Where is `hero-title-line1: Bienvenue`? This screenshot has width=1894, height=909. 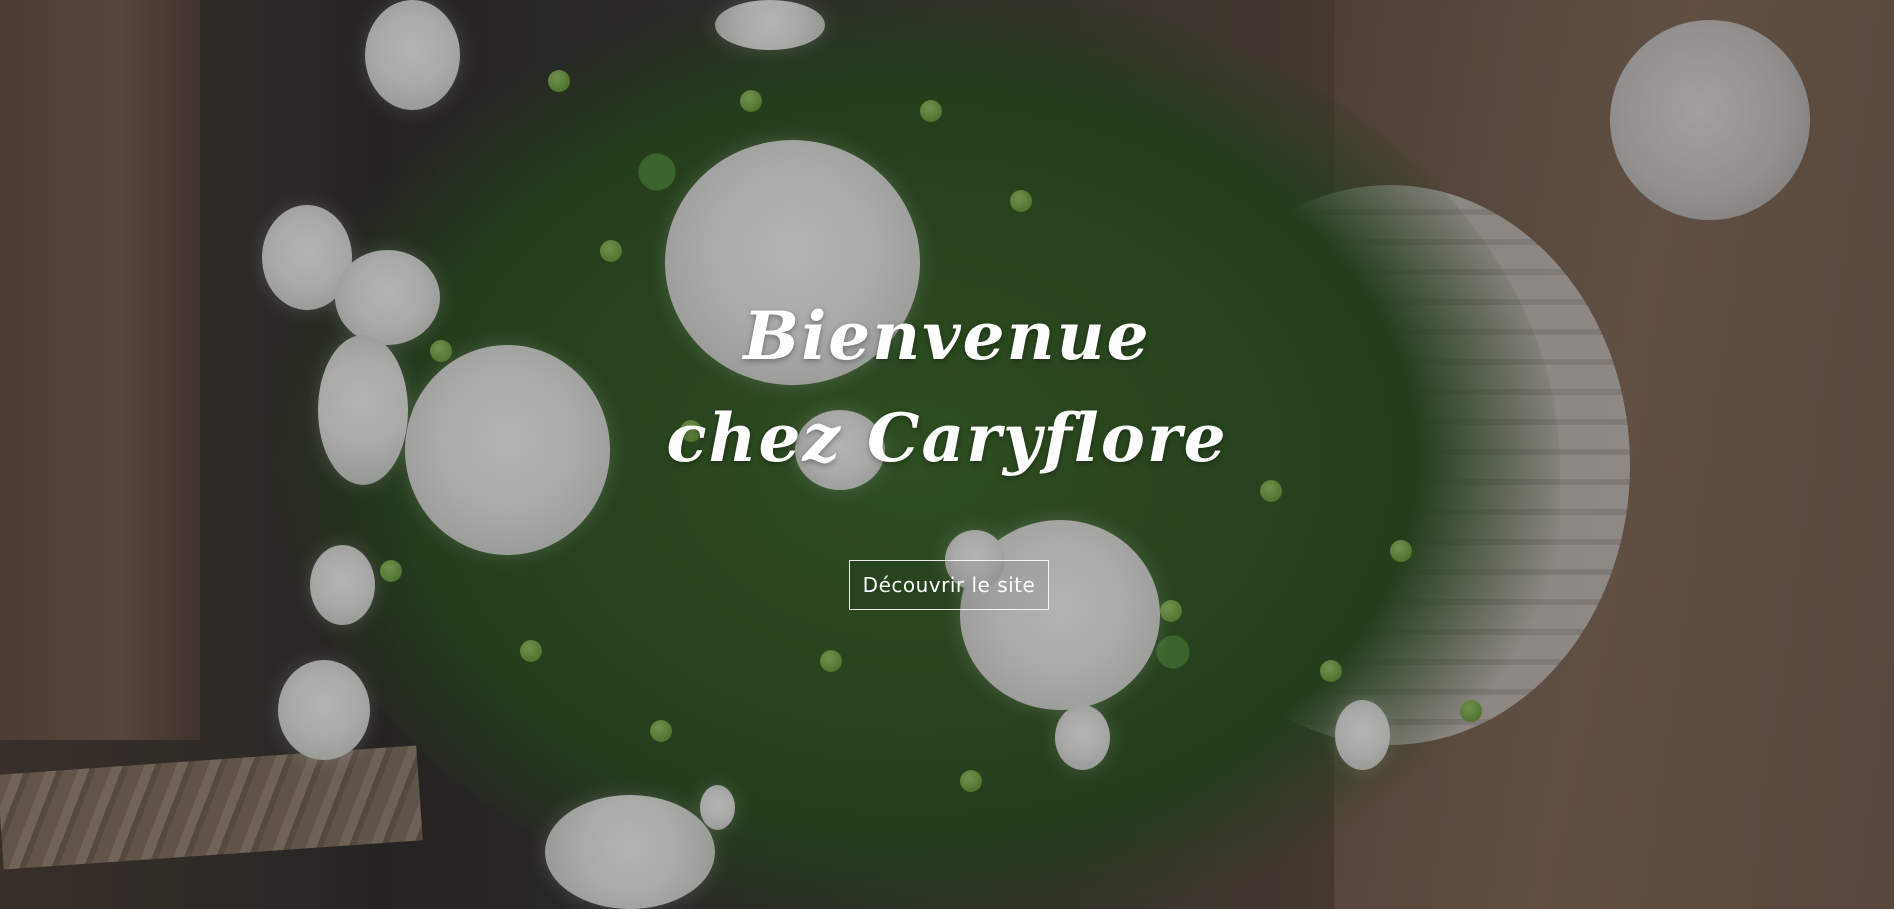
hero-title-line1: Bienvenue is located at coordinates (947, 336).